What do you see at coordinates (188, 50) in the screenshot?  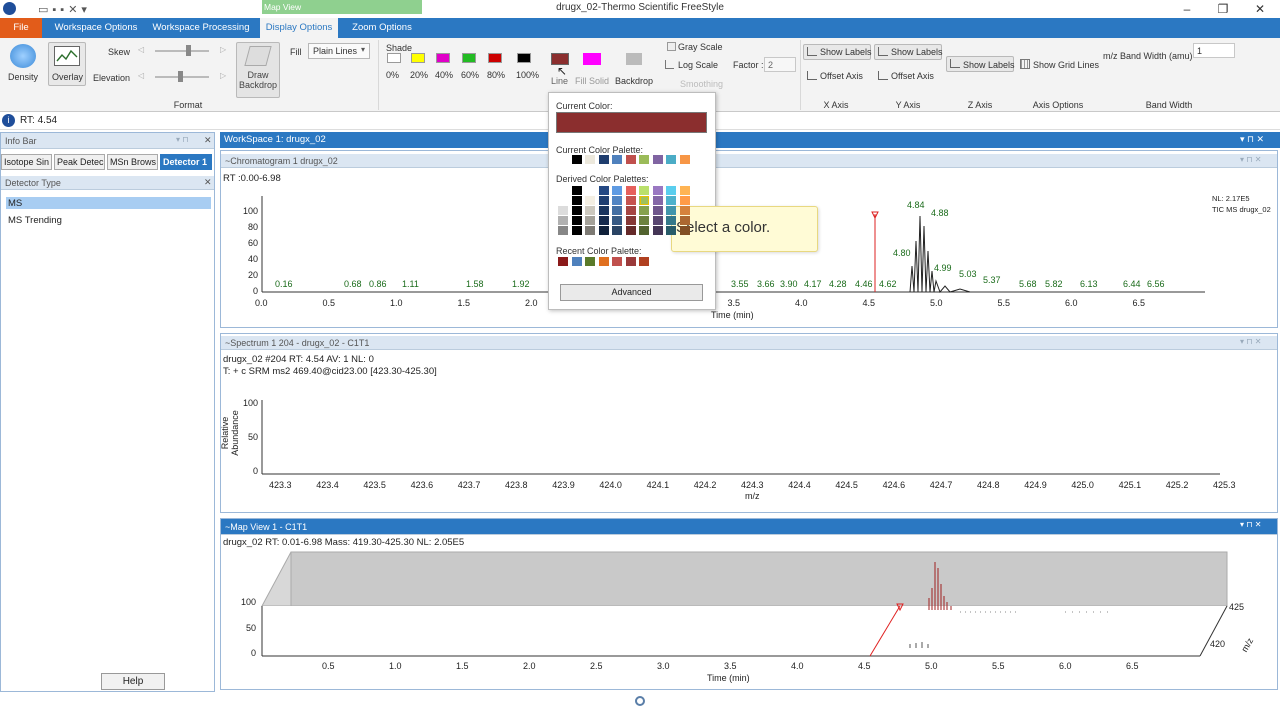 I see `skew-slider-thumb` at bounding box center [188, 50].